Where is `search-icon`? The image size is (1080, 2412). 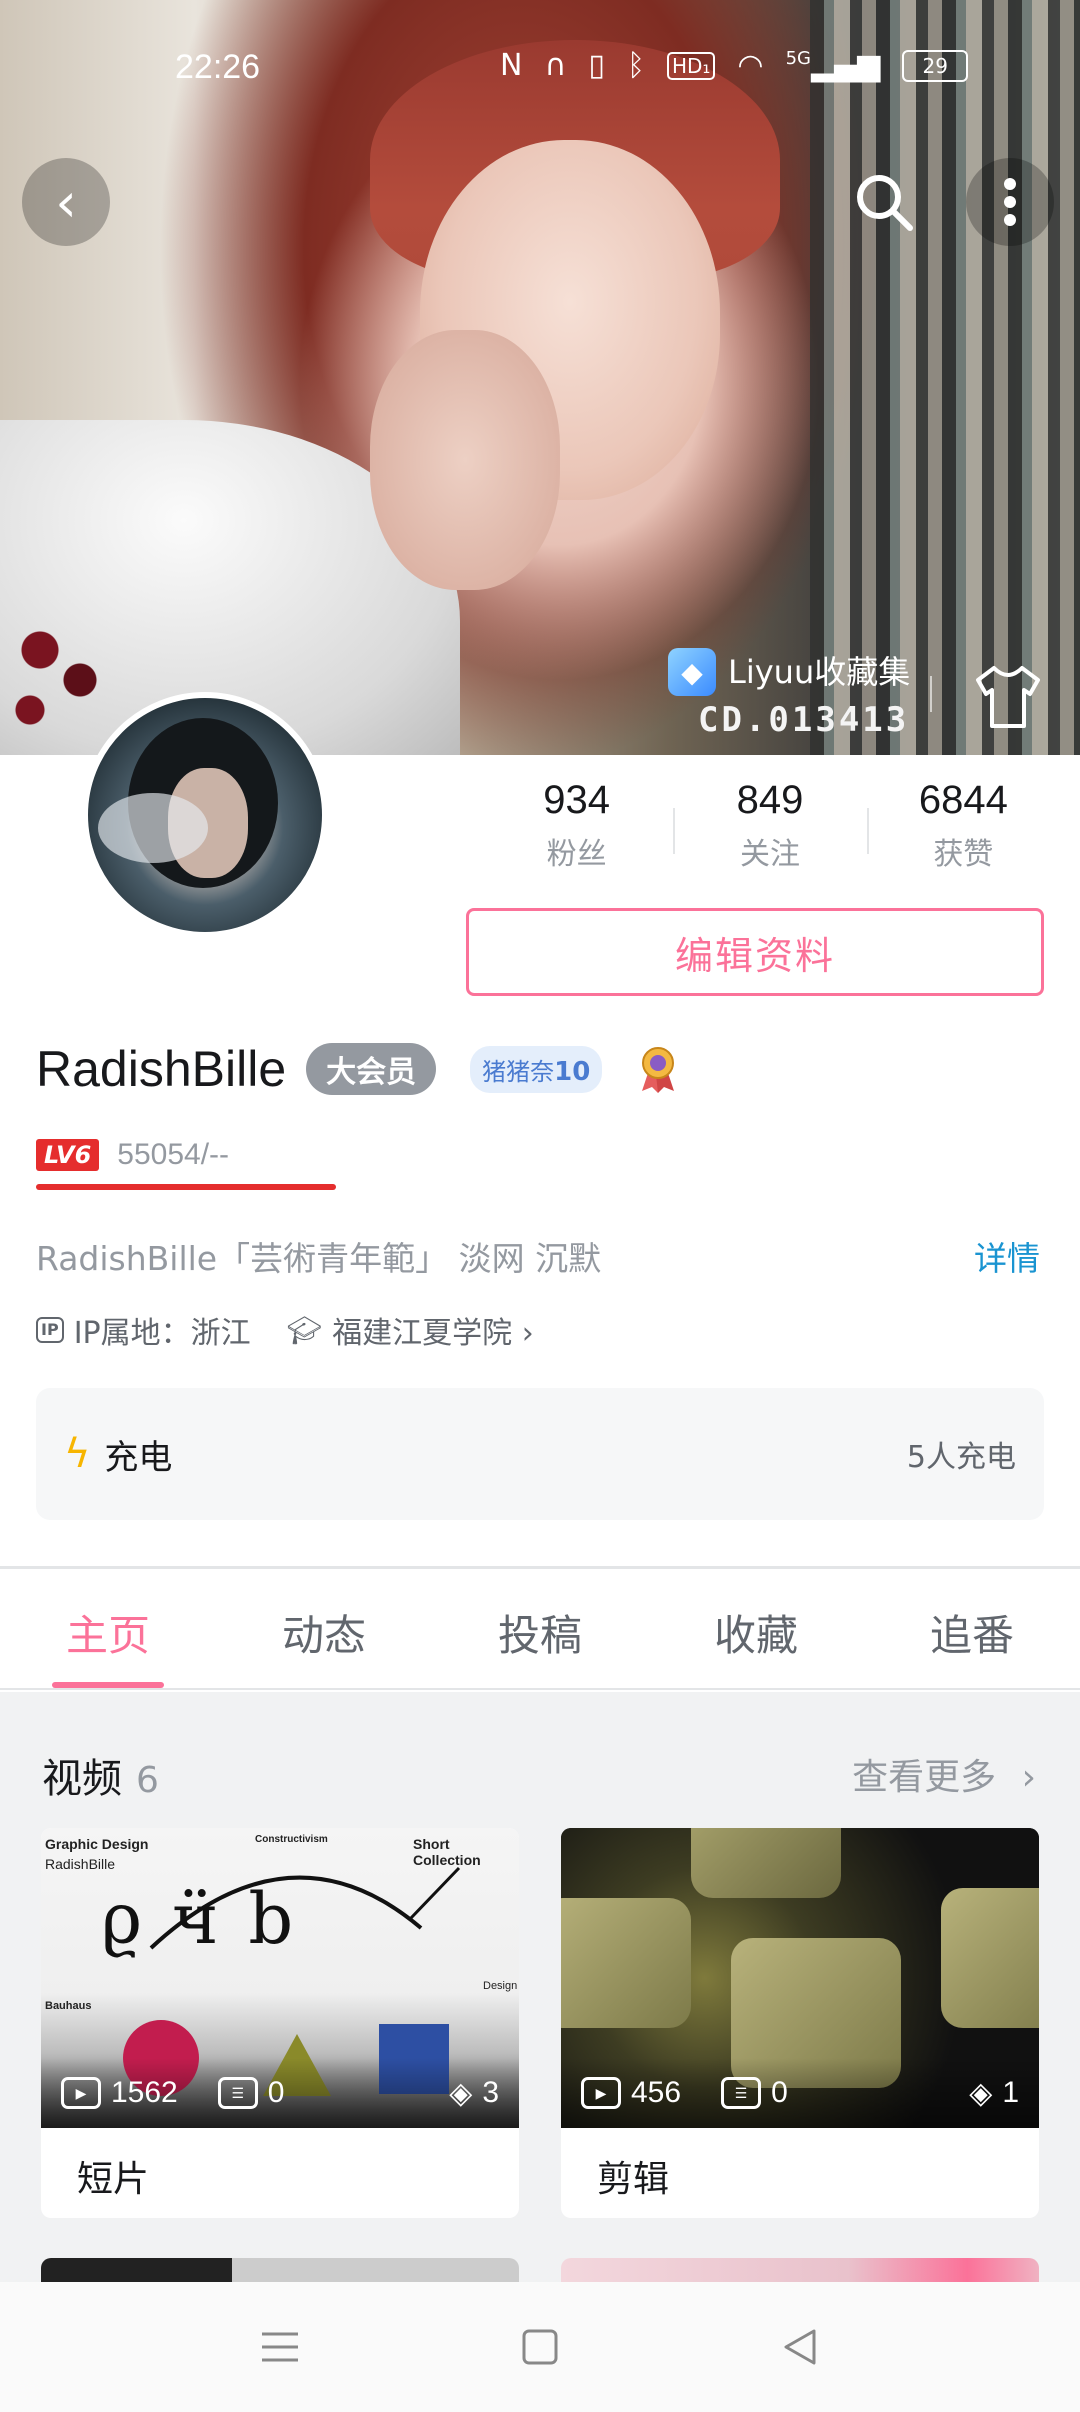 search-icon is located at coordinates (885, 203).